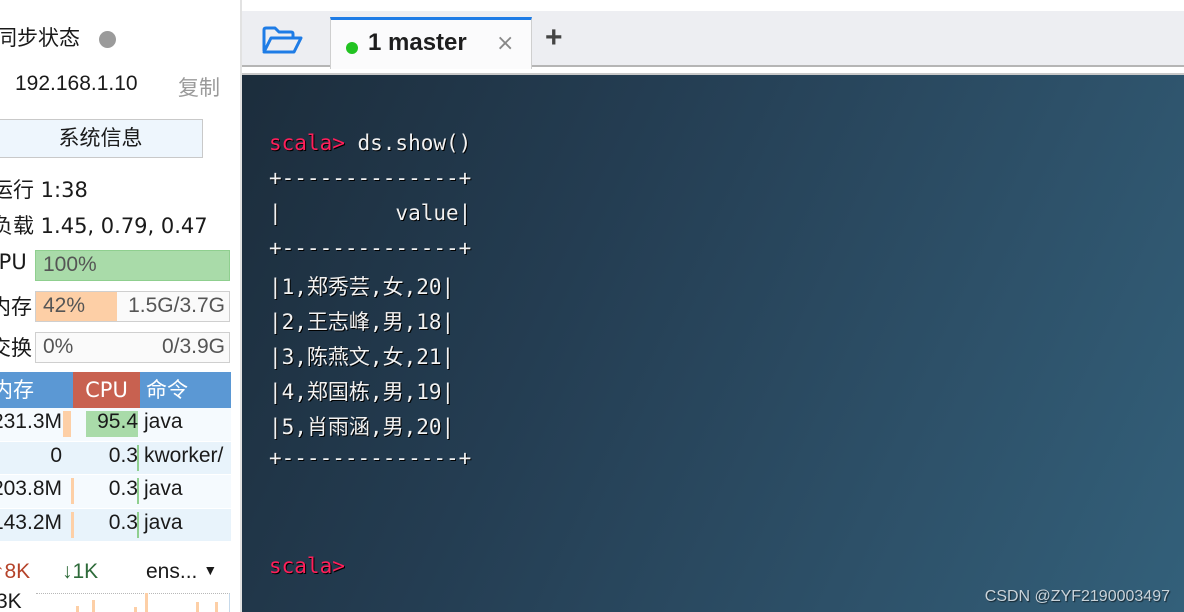 The image size is (1184, 612). I want to click on network-download-rate: 1K, so click(85, 571).